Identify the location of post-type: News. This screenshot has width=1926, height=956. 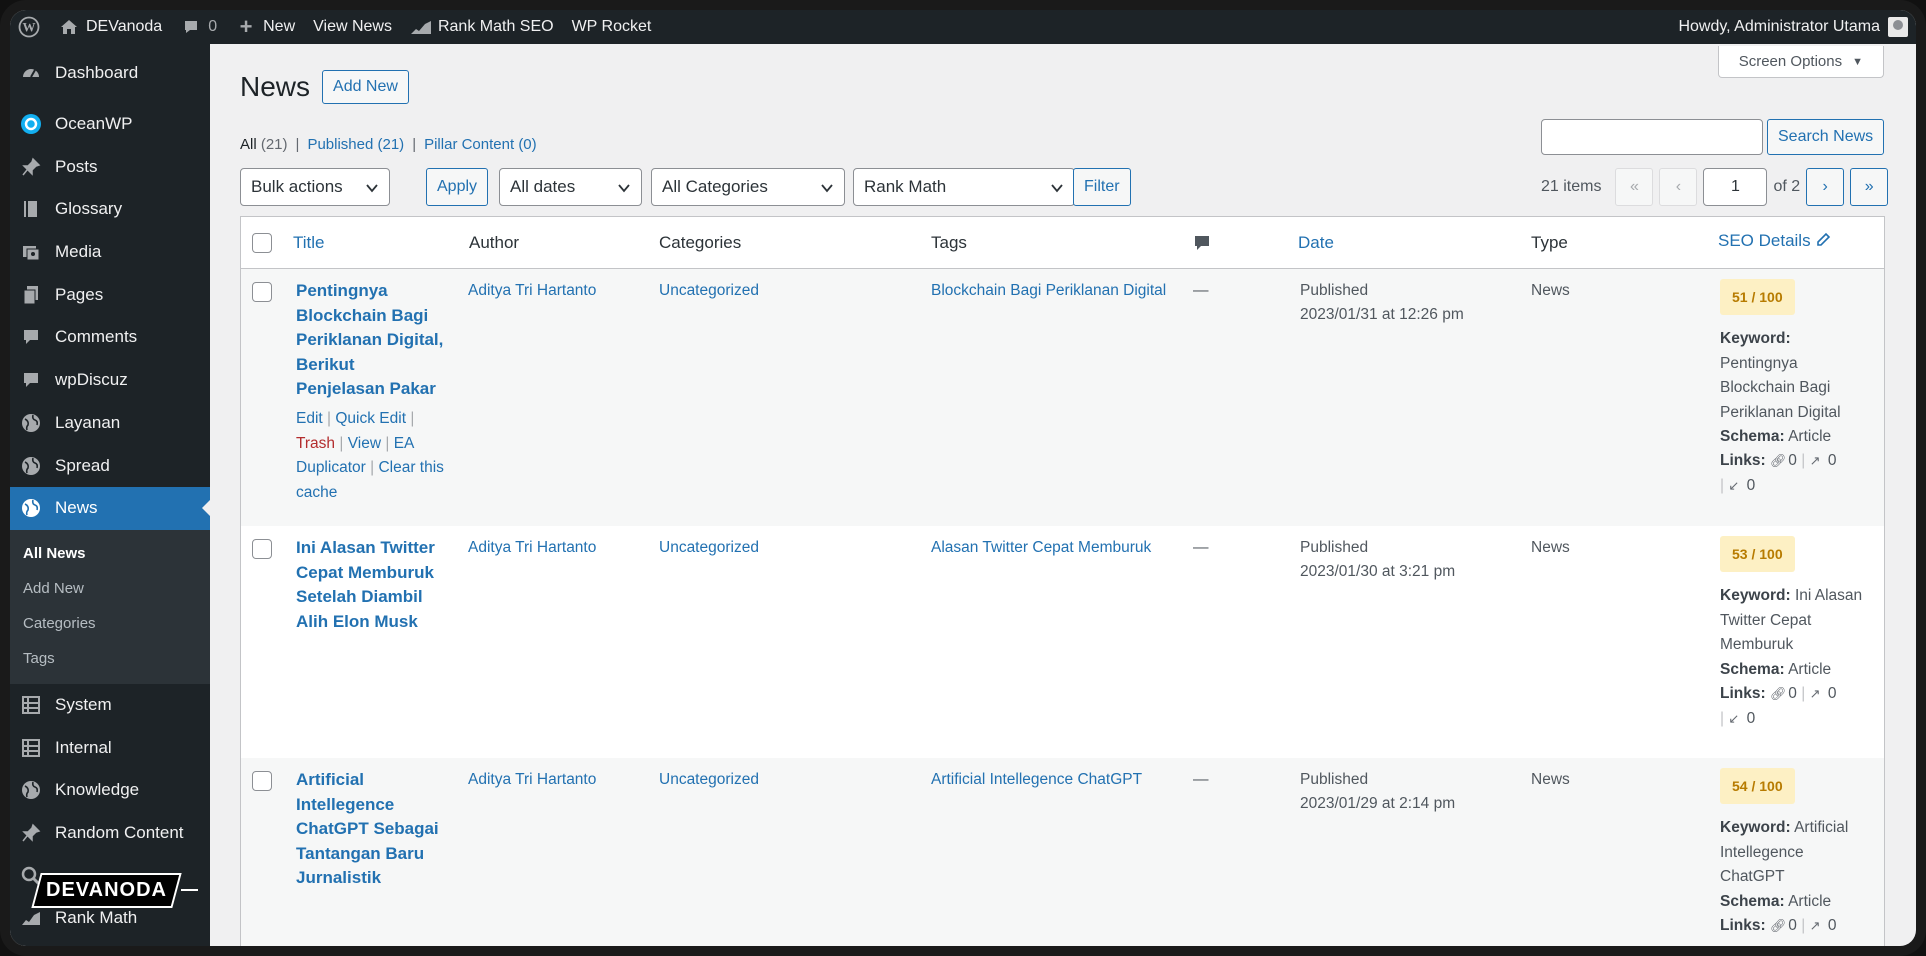
(1550, 547).